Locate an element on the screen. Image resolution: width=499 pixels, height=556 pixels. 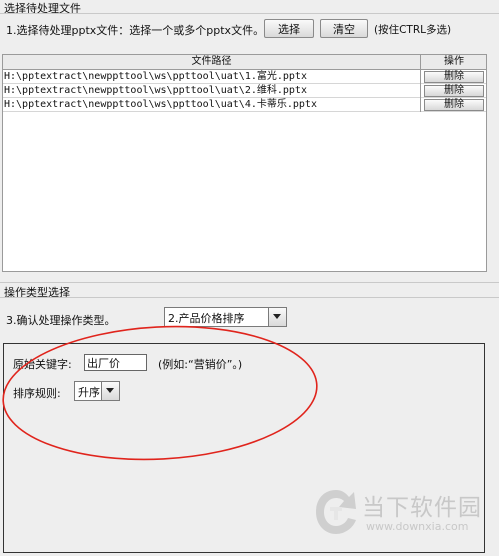
multi-select-hint: (按住CTRL多选) is located at coordinates (413, 30).